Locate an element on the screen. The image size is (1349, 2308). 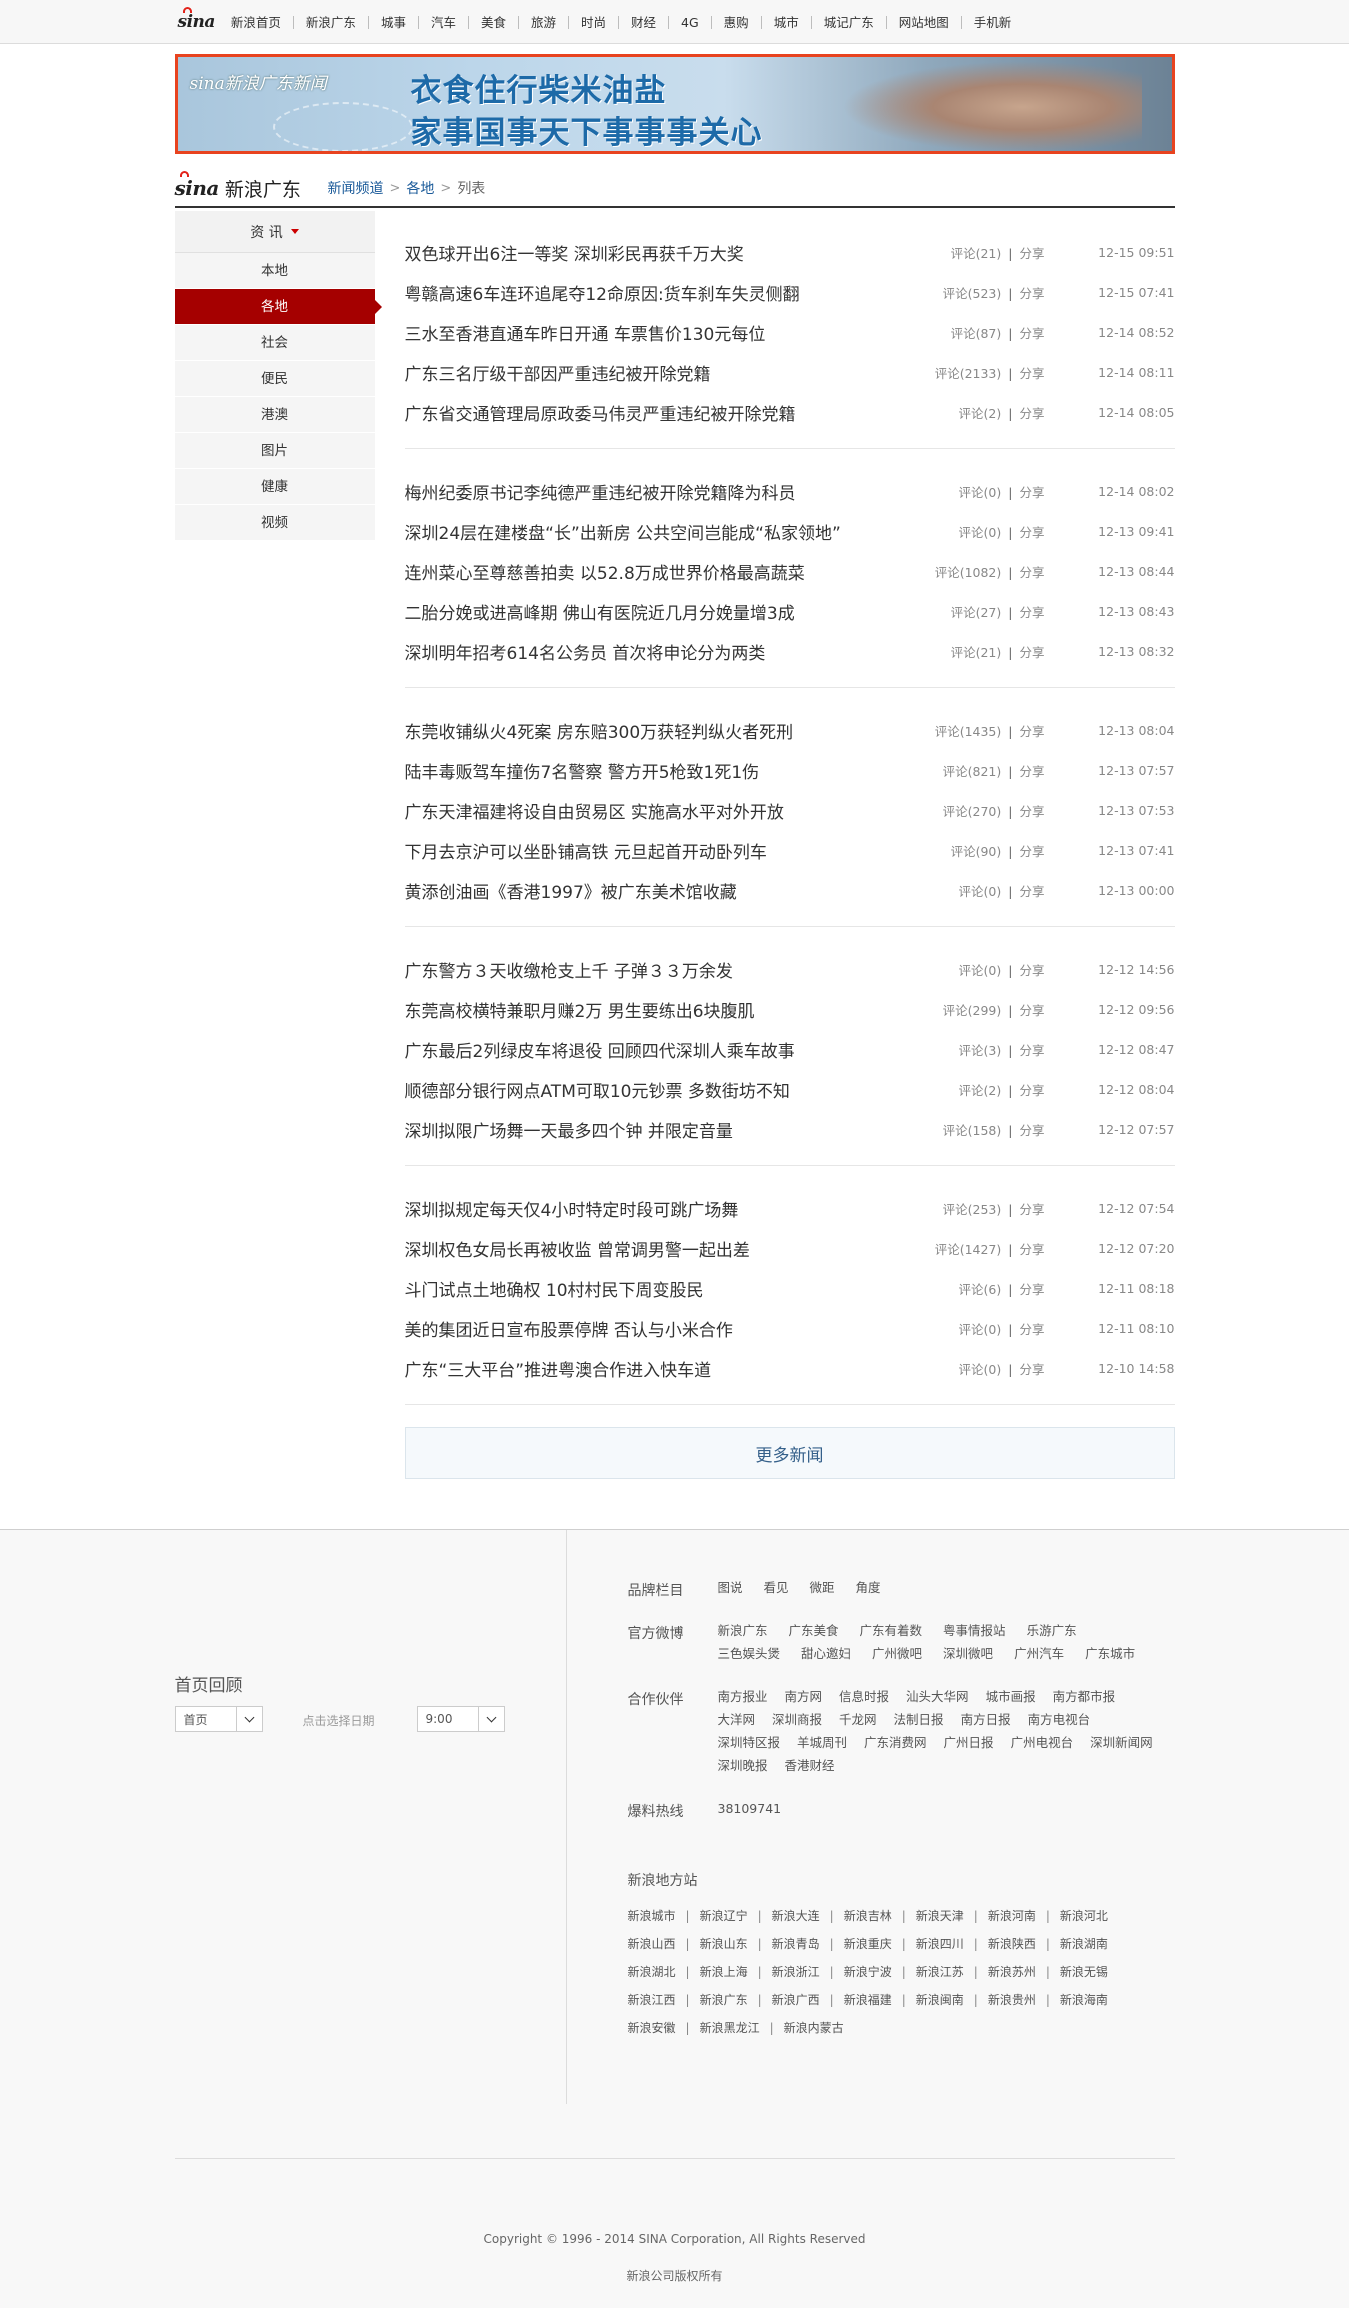
comments-link: 评论(2133) is located at coordinates (968, 373).